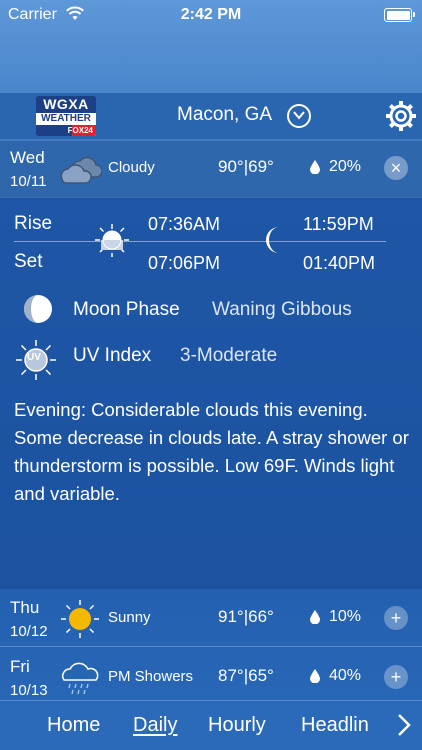 Image resolution: width=422 pixels, height=750 pixels. What do you see at coordinates (345, 616) in the screenshot?
I see `precip-chance: 10%` at bounding box center [345, 616].